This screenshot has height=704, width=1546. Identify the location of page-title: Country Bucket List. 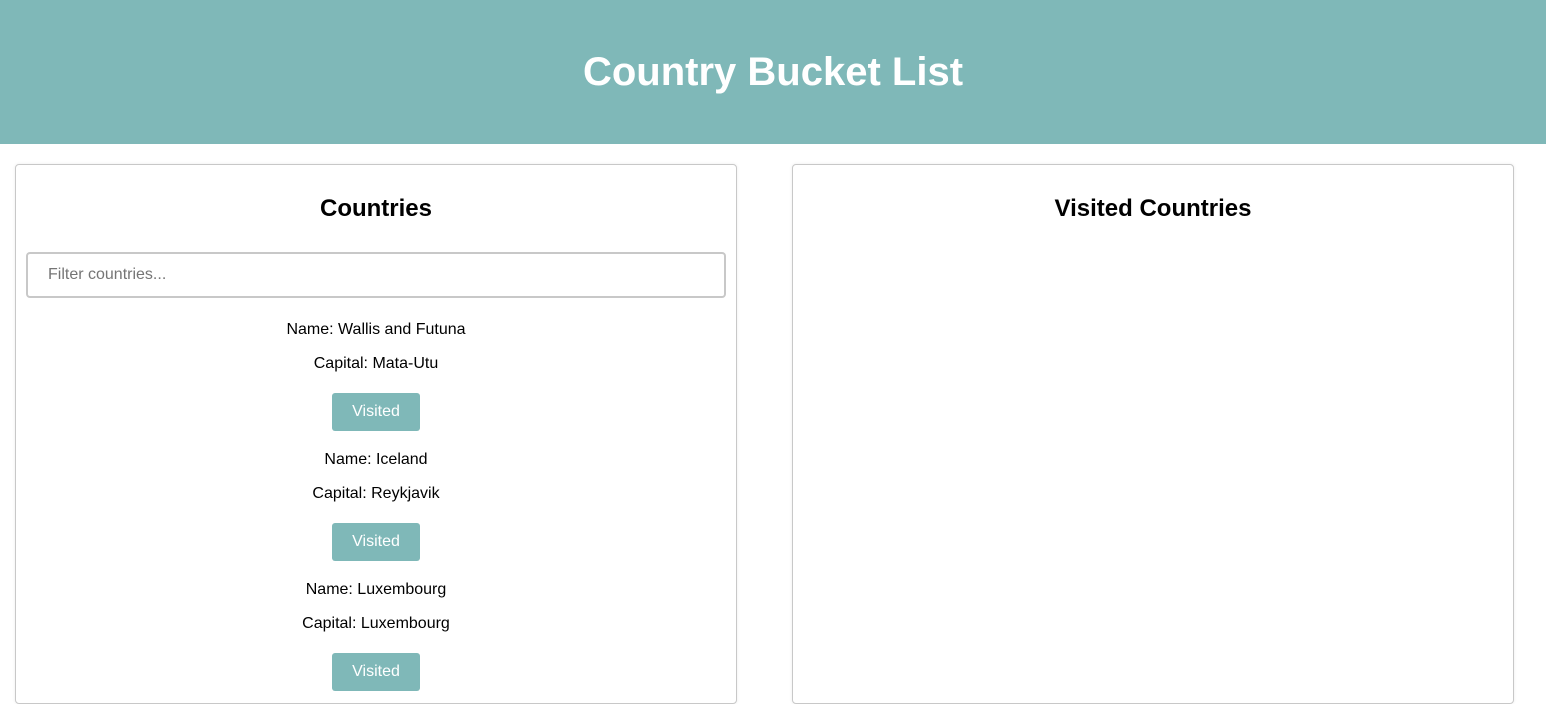
(773, 71).